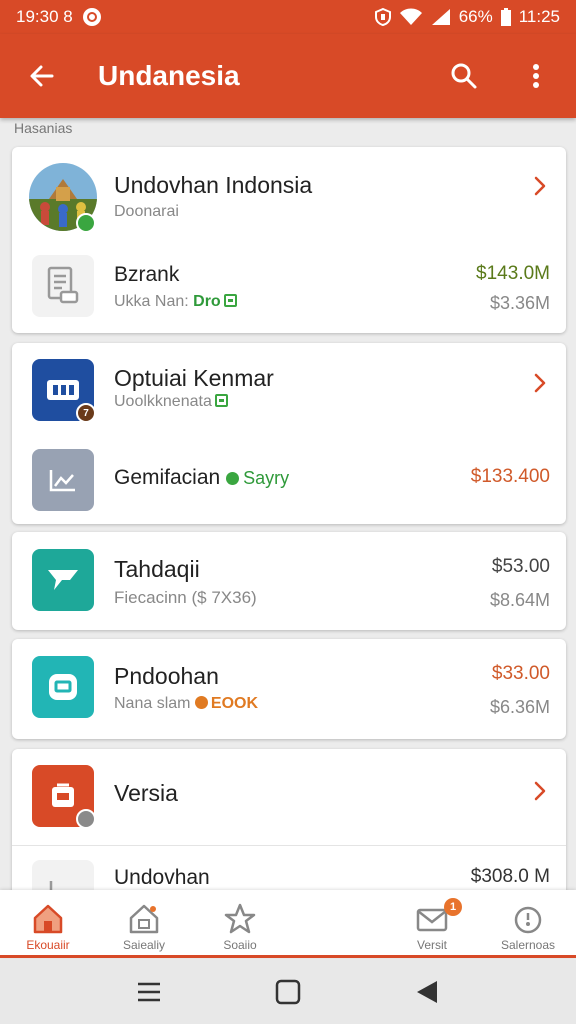 The width and height of the screenshot is (576, 1024). I want to click on nav-item-settings: Salernoas, so click(528, 922).